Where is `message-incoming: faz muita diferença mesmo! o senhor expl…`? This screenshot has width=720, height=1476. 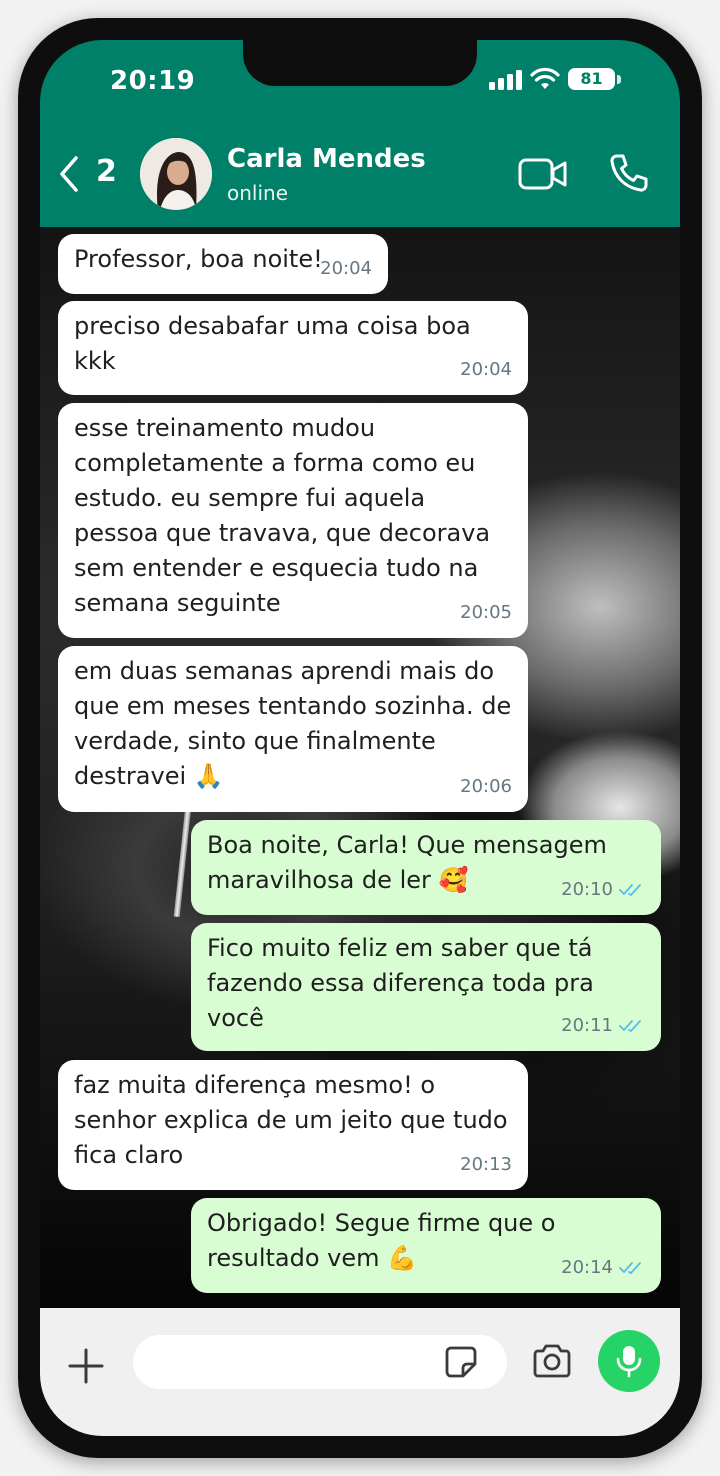
message-incoming: faz muita diferença mesmo! o senhor expl… is located at coordinates (293, 1125).